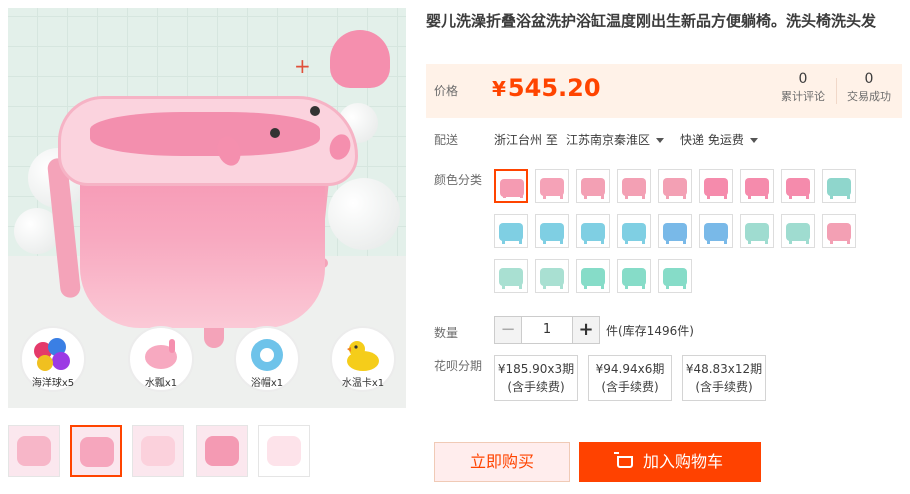  I want to click on installment-option-3: ¥185.90x3期 (含手续费), so click(536, 378).